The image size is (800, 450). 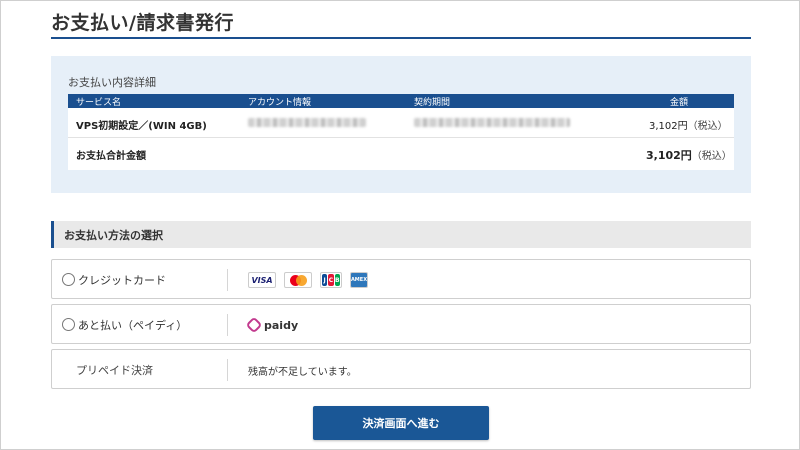 I want to click on prepaid-label: プリペイド決済, so click(x=114, y=370).